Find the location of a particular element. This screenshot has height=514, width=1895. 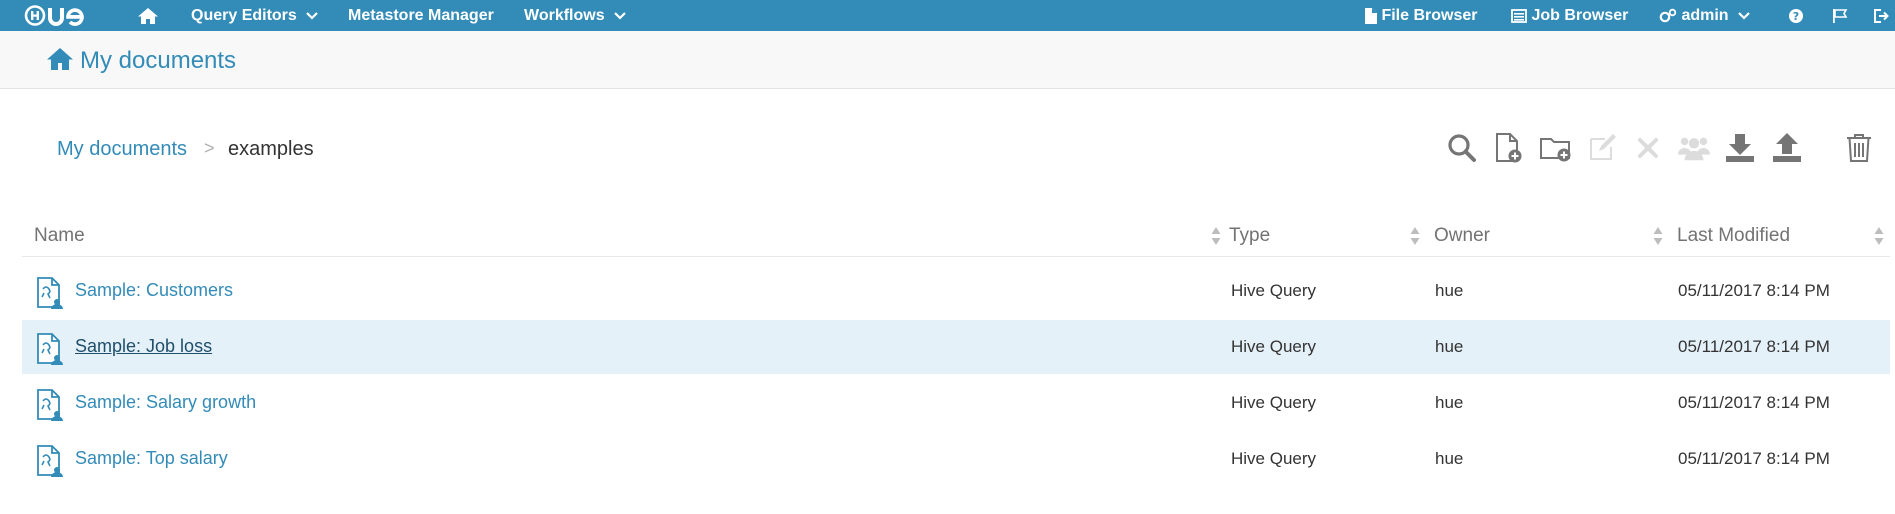

trash-button is located at coordinates (1859, 148).